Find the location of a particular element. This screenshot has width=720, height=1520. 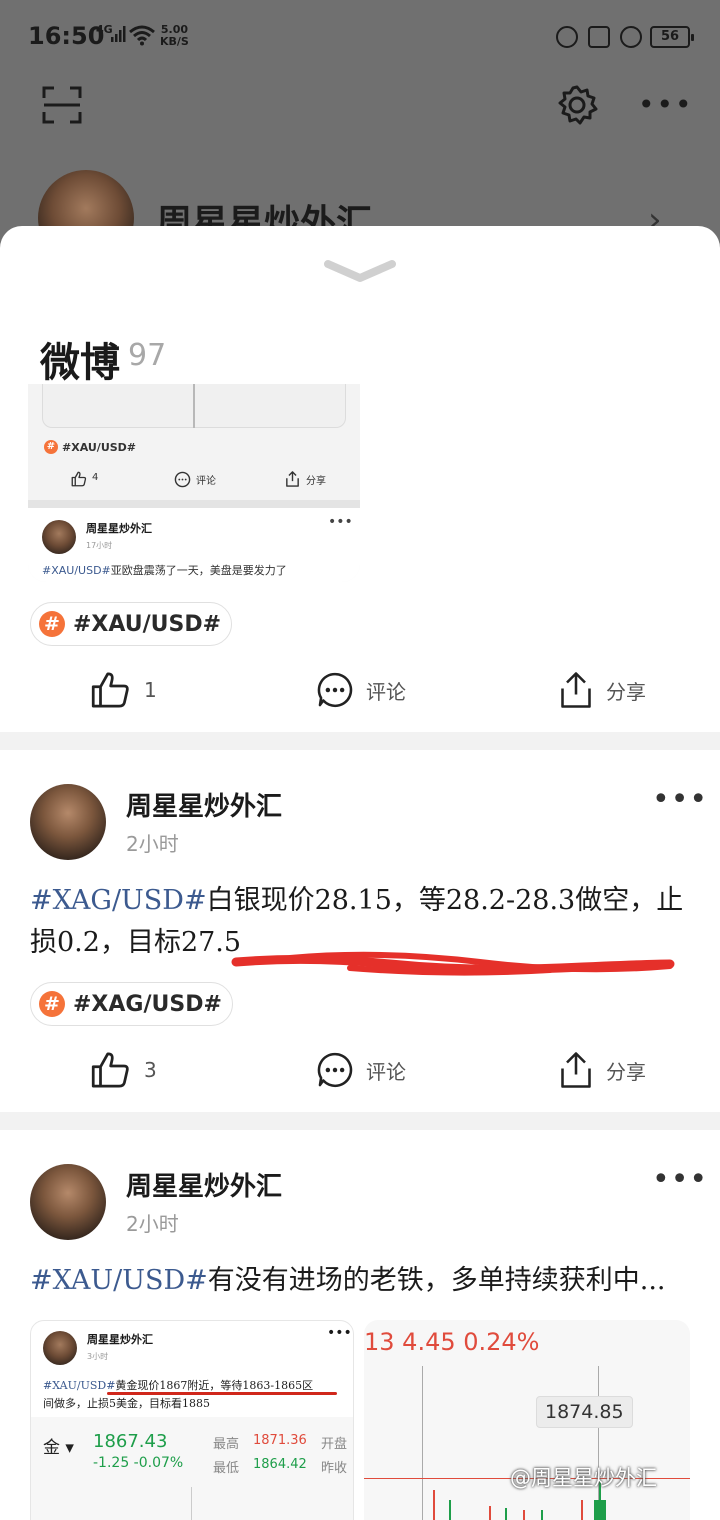

battery-indicator: 56 is located at coordinates (672, 37).